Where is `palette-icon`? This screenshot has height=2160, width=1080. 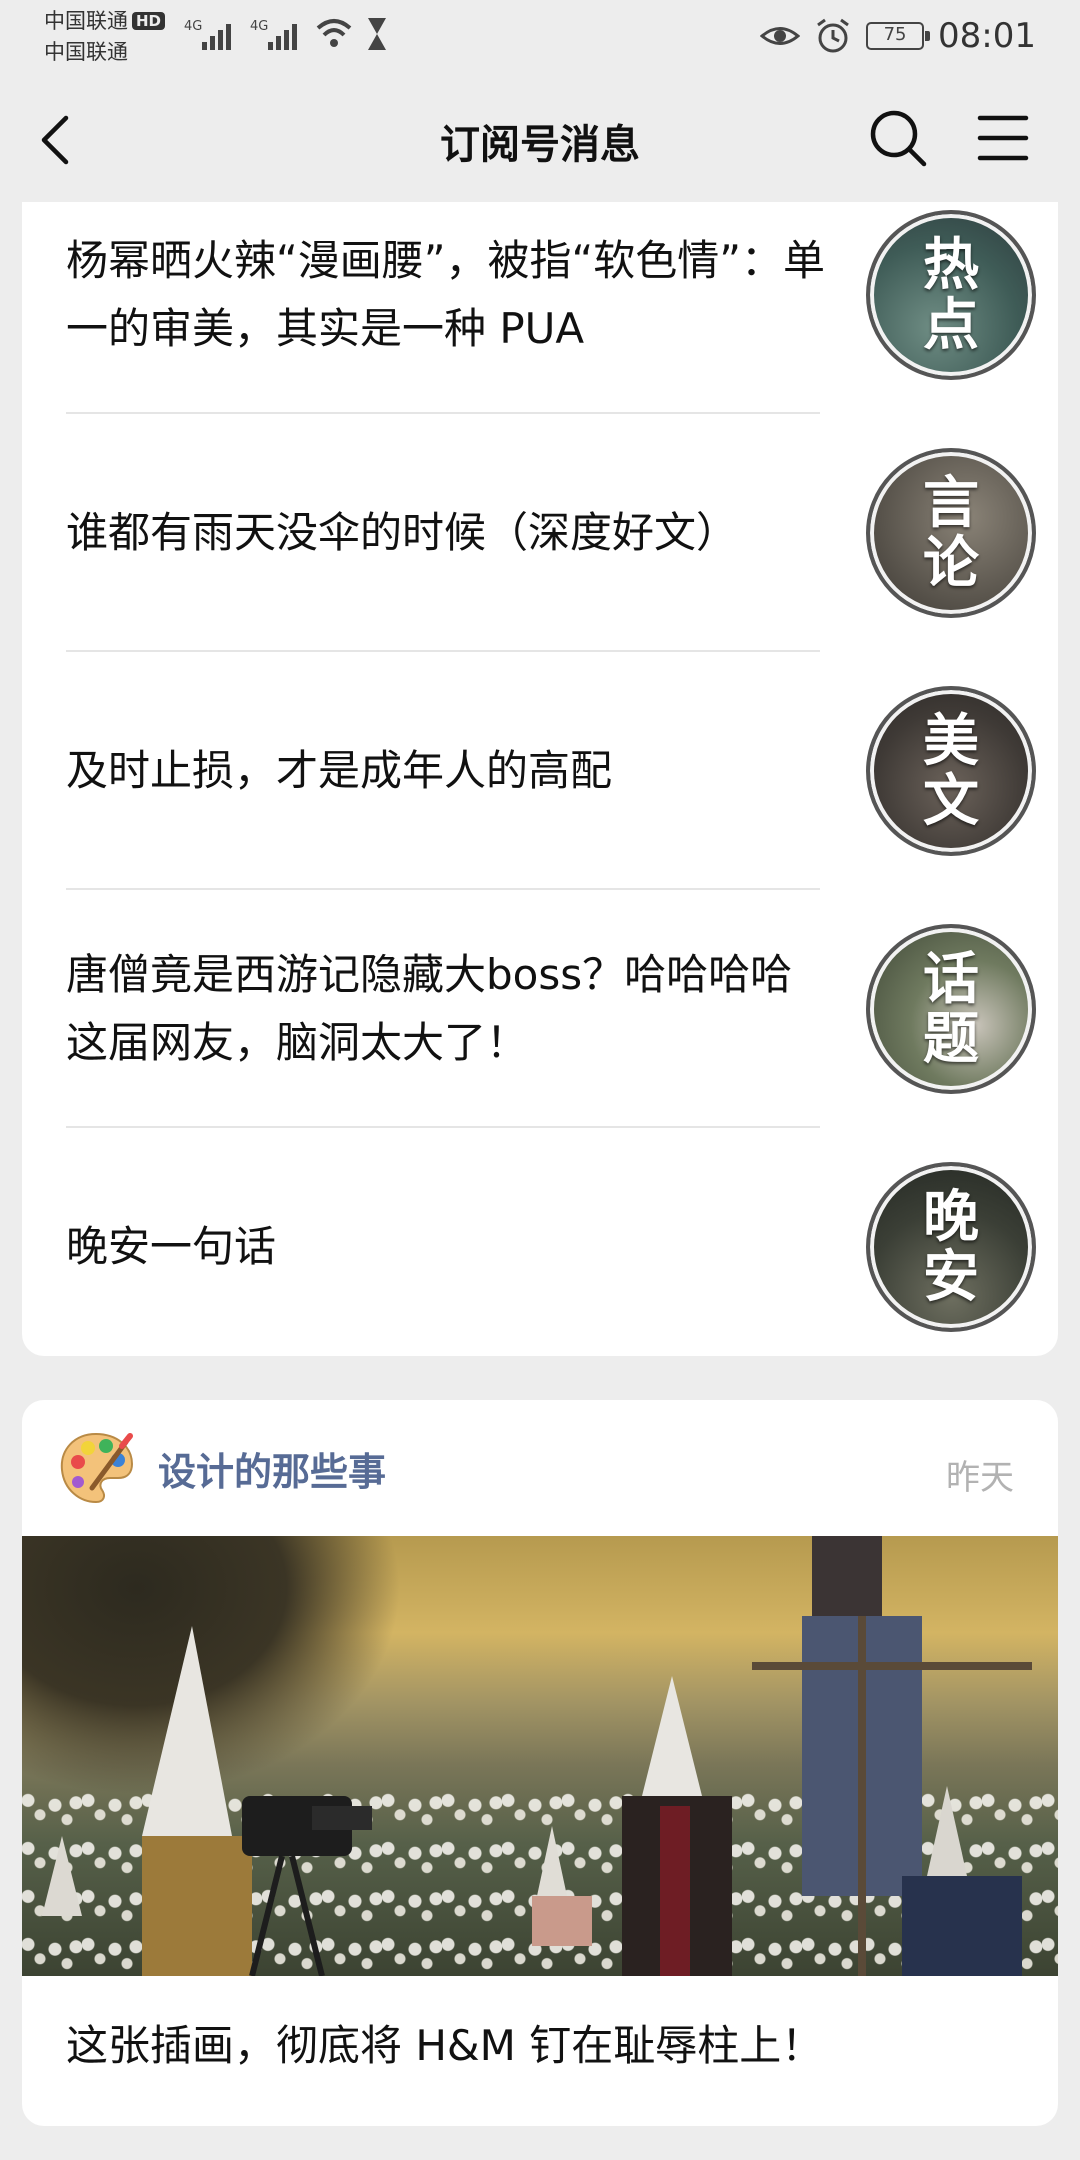 palette-icon is located at coordinates (97, 1468).